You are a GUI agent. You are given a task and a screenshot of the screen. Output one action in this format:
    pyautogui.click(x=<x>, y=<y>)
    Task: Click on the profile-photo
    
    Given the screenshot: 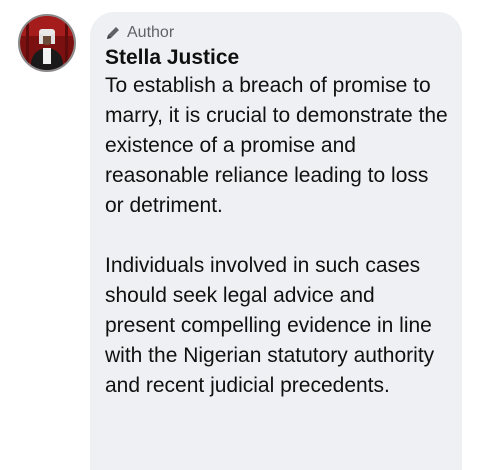 What is the action you would take?
    pyautogui.click(x=47, y=43)
    